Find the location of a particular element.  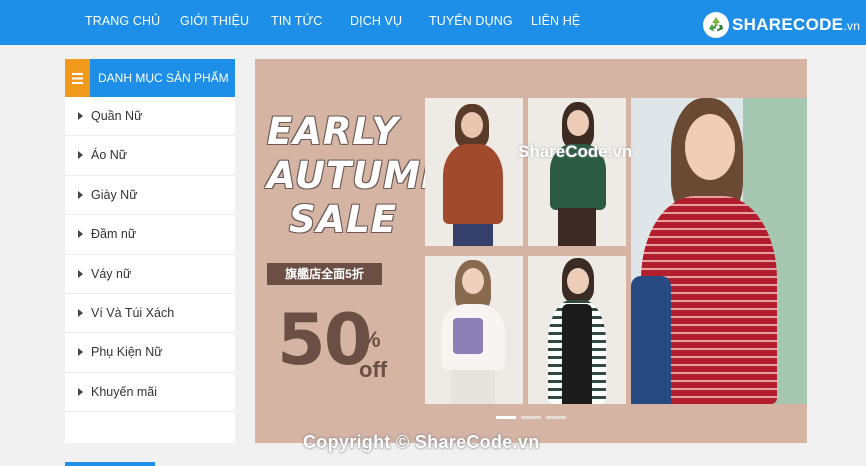

model-photo-rust-top is located at coordinates (474, 172).